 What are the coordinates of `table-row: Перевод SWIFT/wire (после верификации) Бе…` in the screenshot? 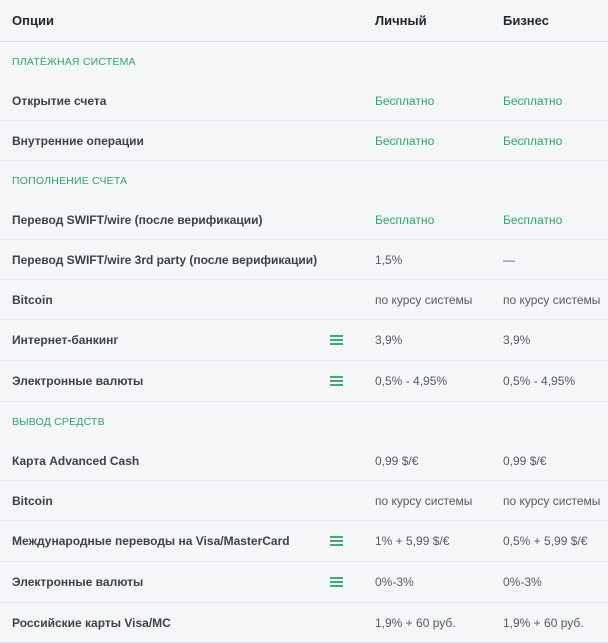 It's located at (304, 220).